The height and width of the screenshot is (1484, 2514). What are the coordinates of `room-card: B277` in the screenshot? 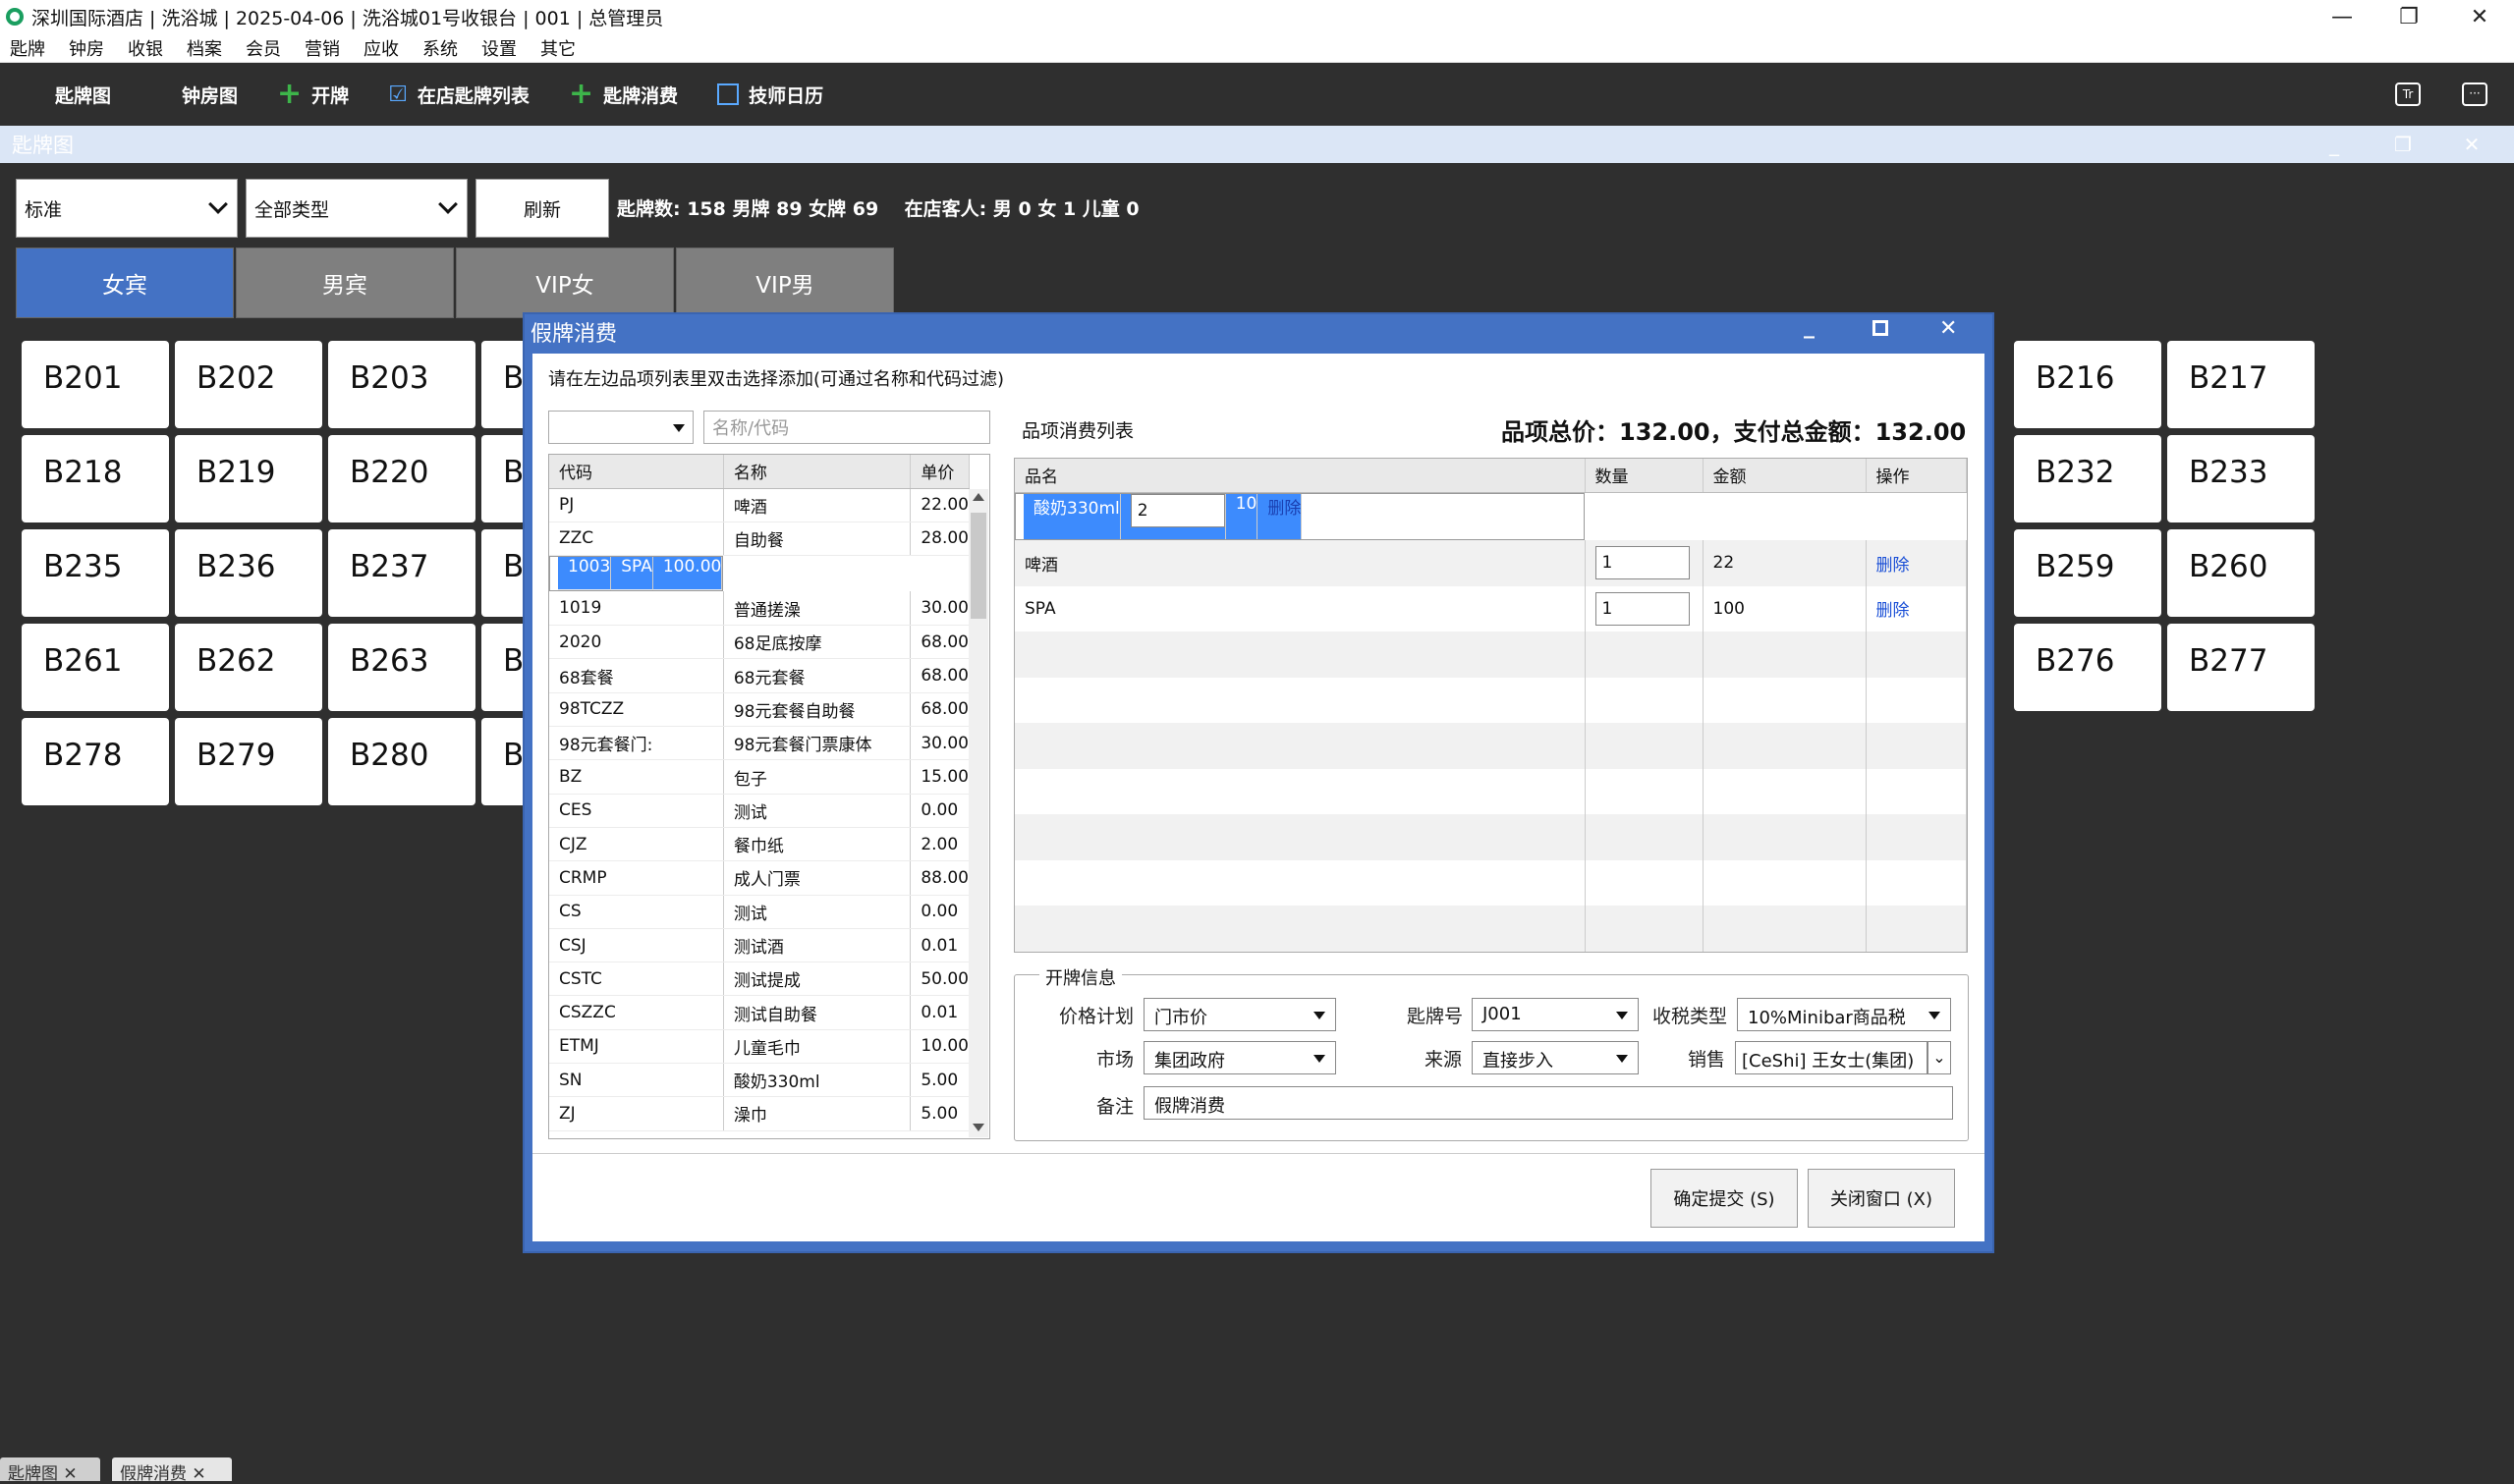 It's located at (2241, 667).